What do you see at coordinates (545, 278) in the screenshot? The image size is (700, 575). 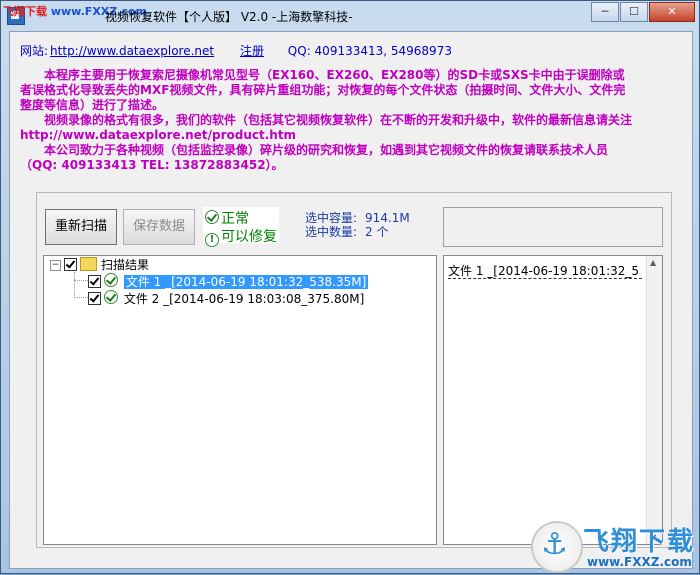 I see `detail-separator` at bounding box center [545, 278].